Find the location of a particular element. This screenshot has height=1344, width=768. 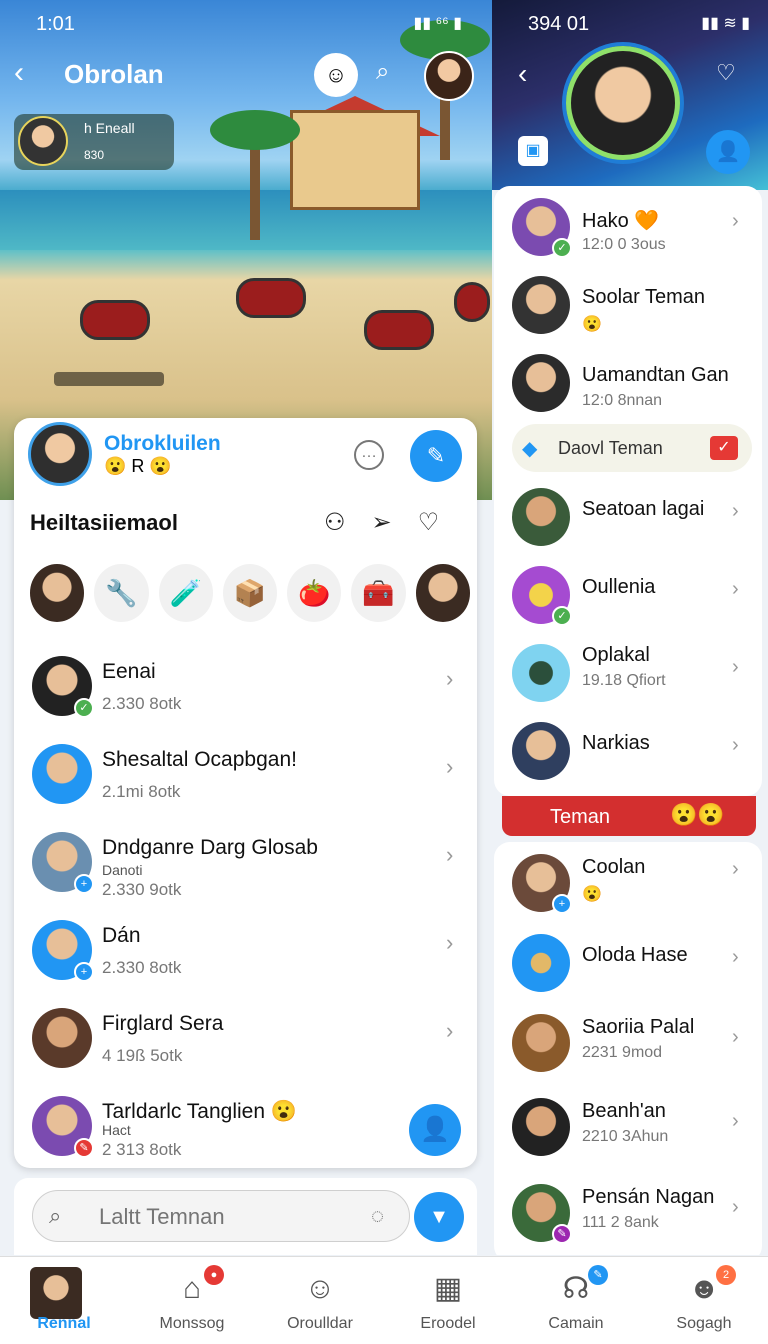

calendar-icon: ▣ is located at coordinates (533, 151).